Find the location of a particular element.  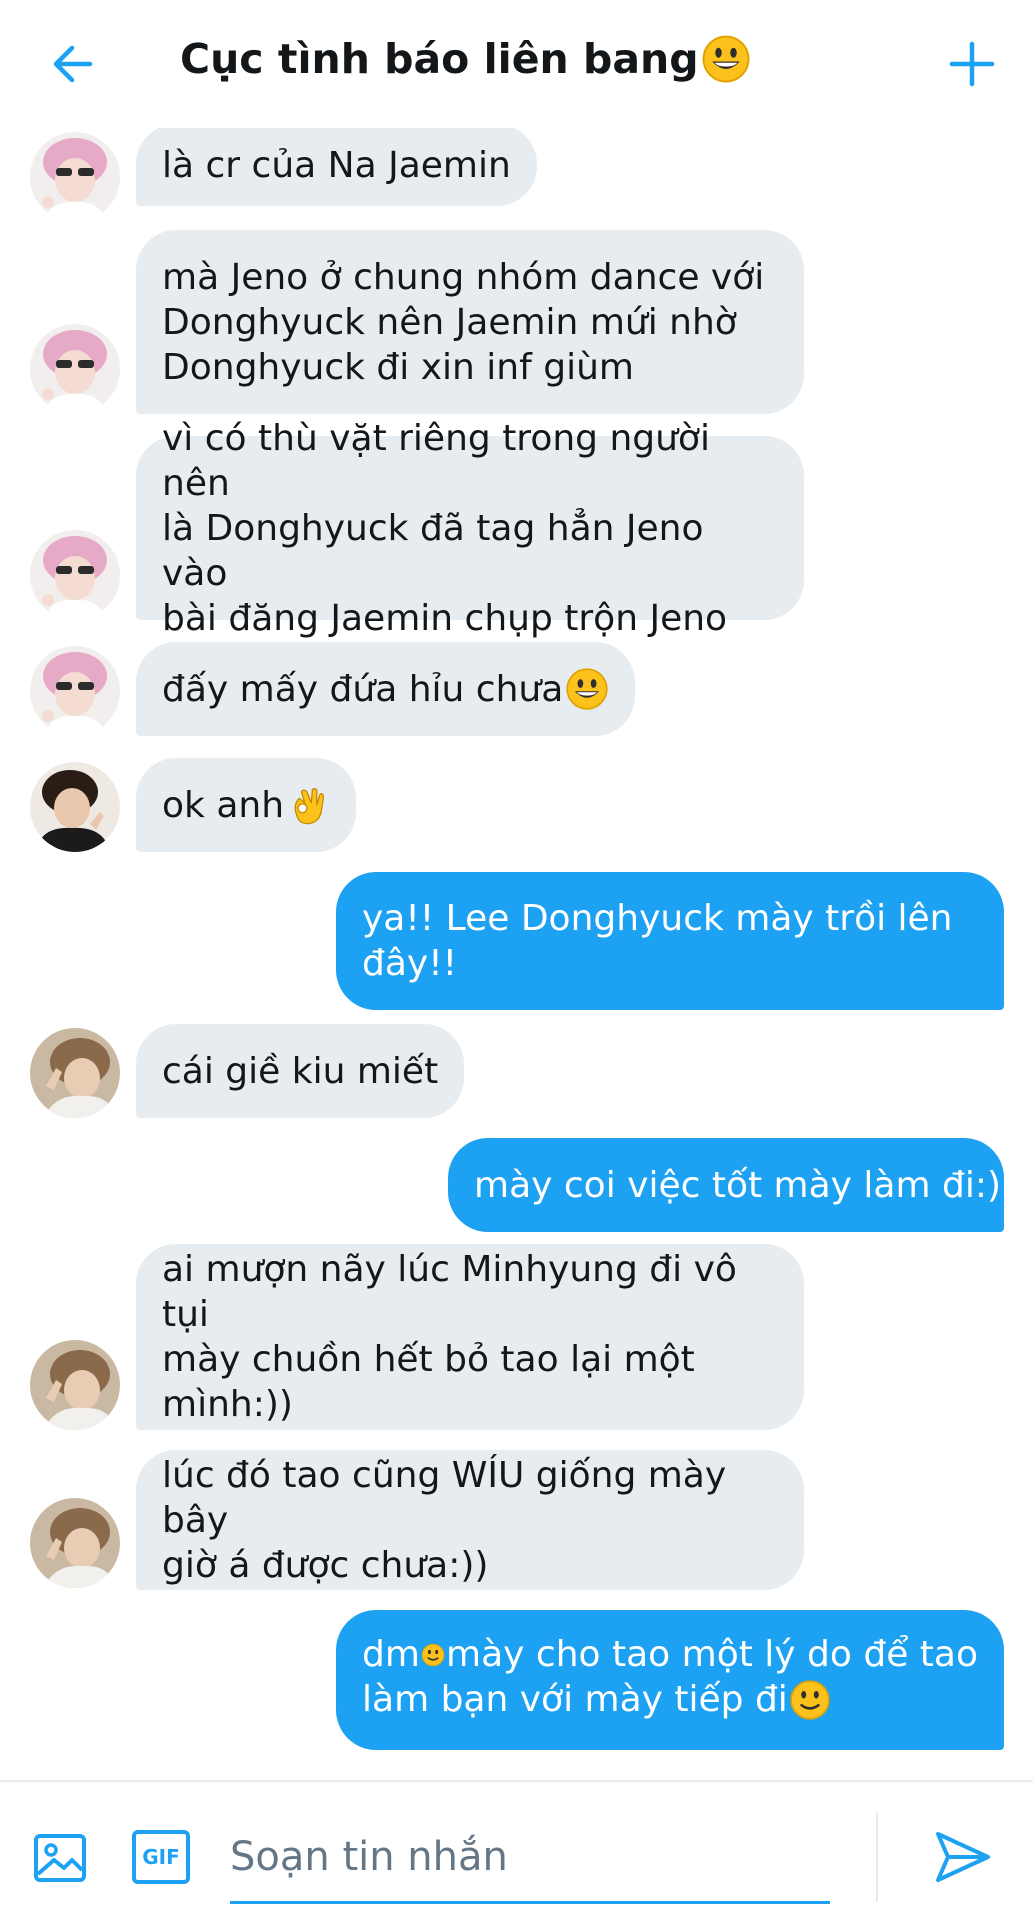

message-bubble-incoming: cái giề kiu miết is located at coordinates (300, 1071).